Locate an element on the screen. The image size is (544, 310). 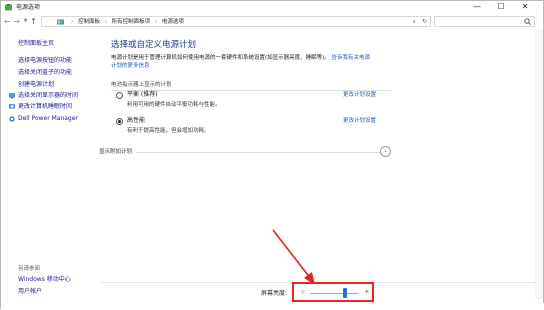
control-panel-home-link: 控制面板主页 is located at coordinates (36, 44).